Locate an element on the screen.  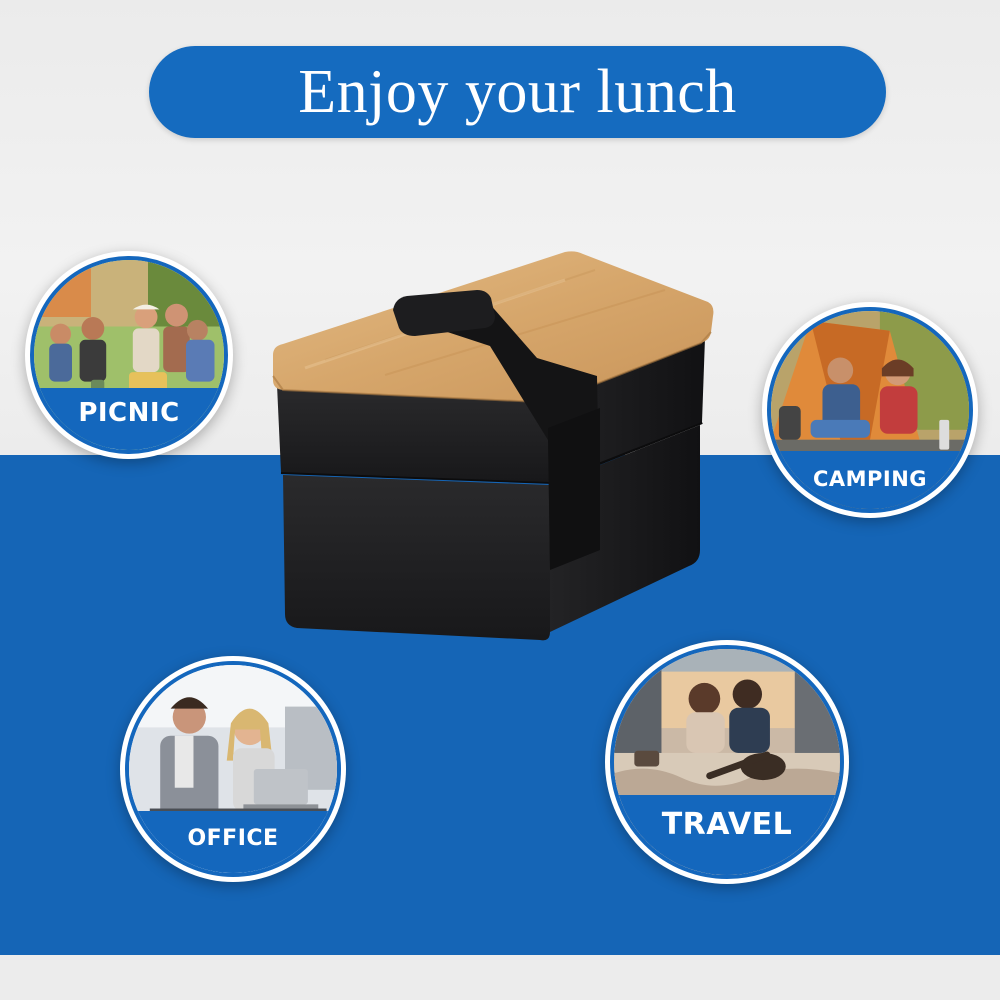
headline-banner: Enjoy your lunch is located at coordinates (517, 92).